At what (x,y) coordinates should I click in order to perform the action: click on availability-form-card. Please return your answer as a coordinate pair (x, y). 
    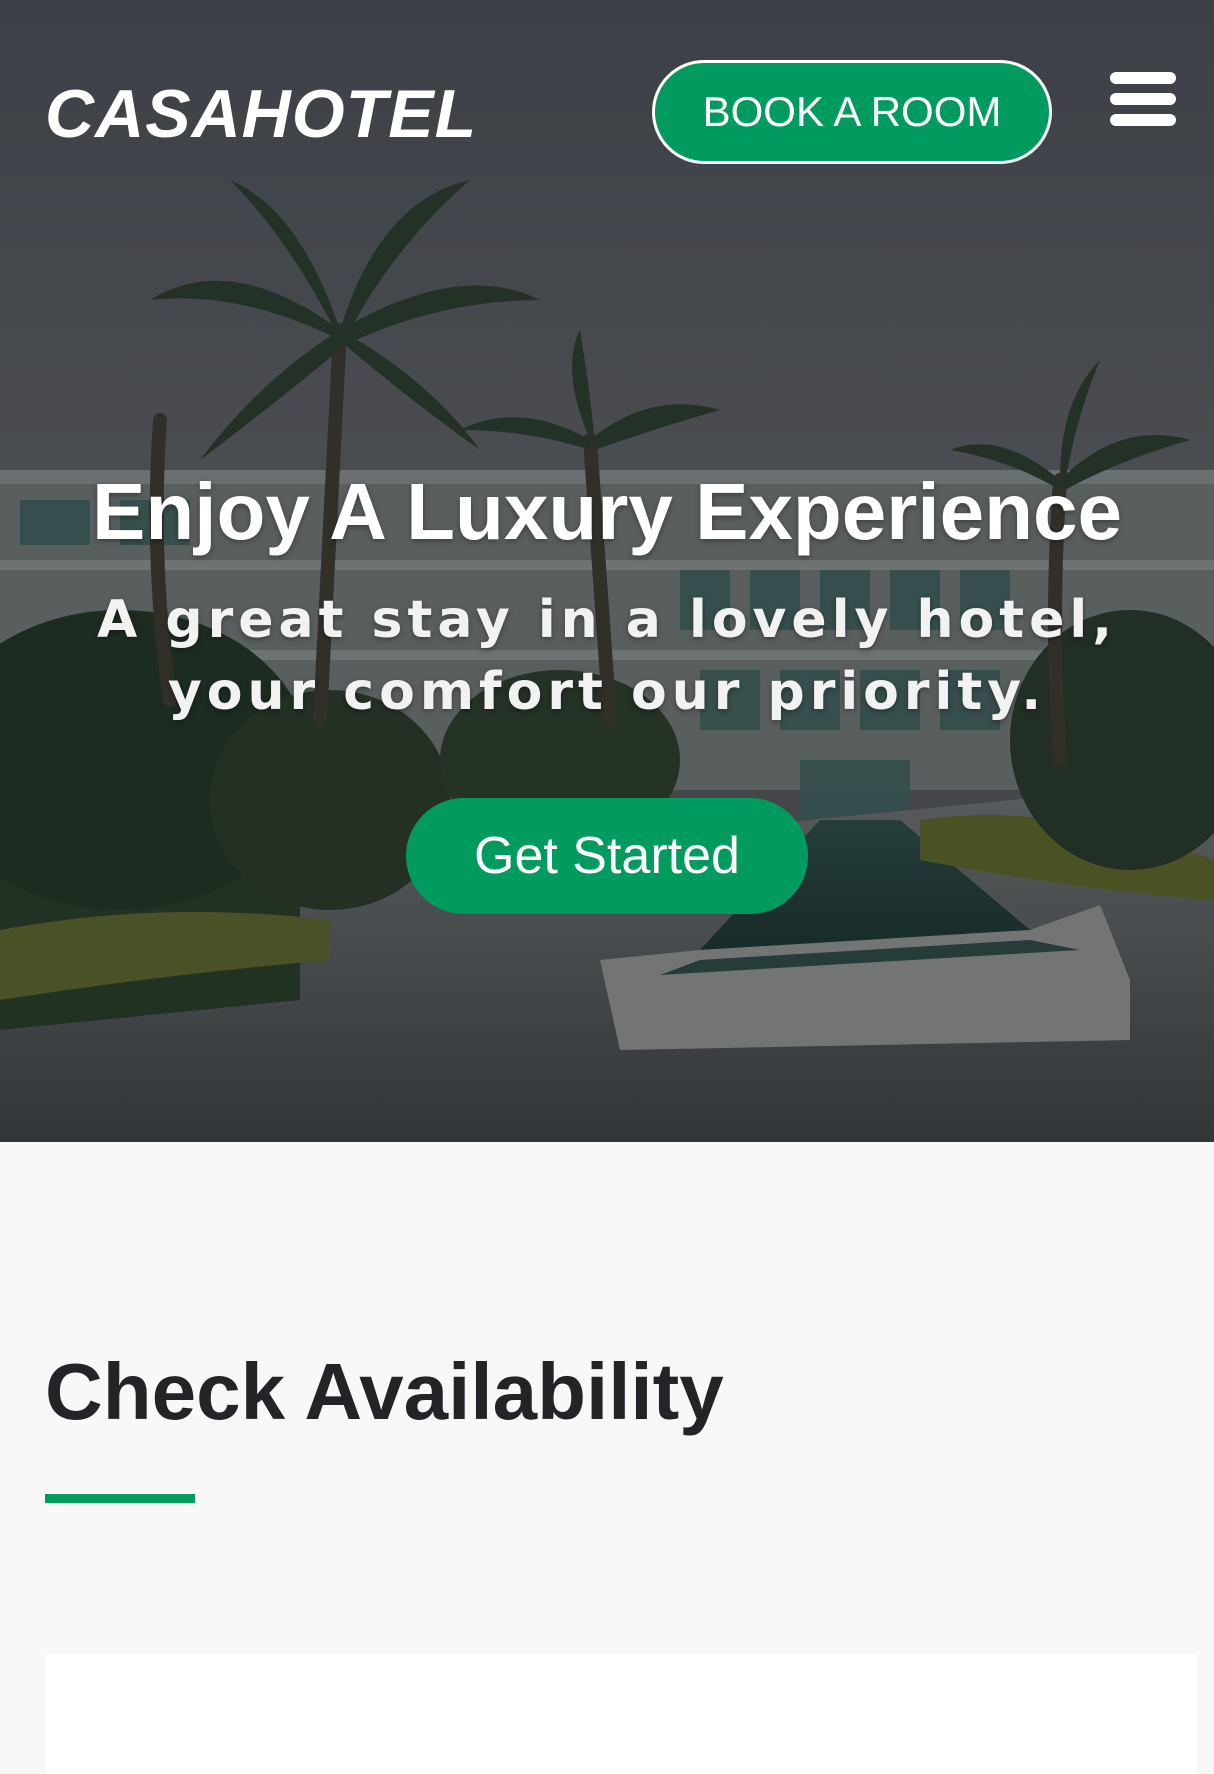
    Looking at the image, I should click on (621, 1714).